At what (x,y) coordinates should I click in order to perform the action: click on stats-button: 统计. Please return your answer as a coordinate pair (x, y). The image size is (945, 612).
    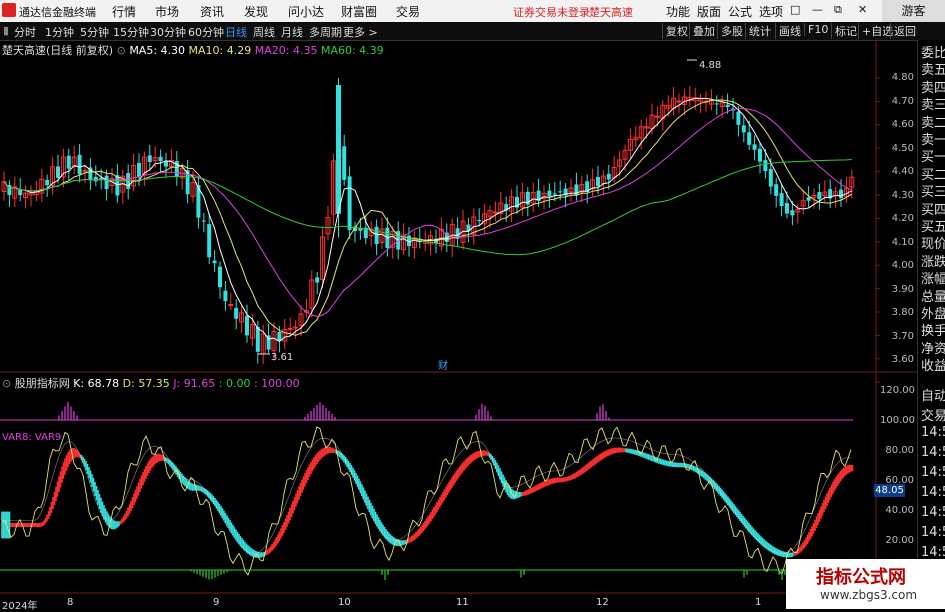
    Looking at the image, I should click on (758, 31).